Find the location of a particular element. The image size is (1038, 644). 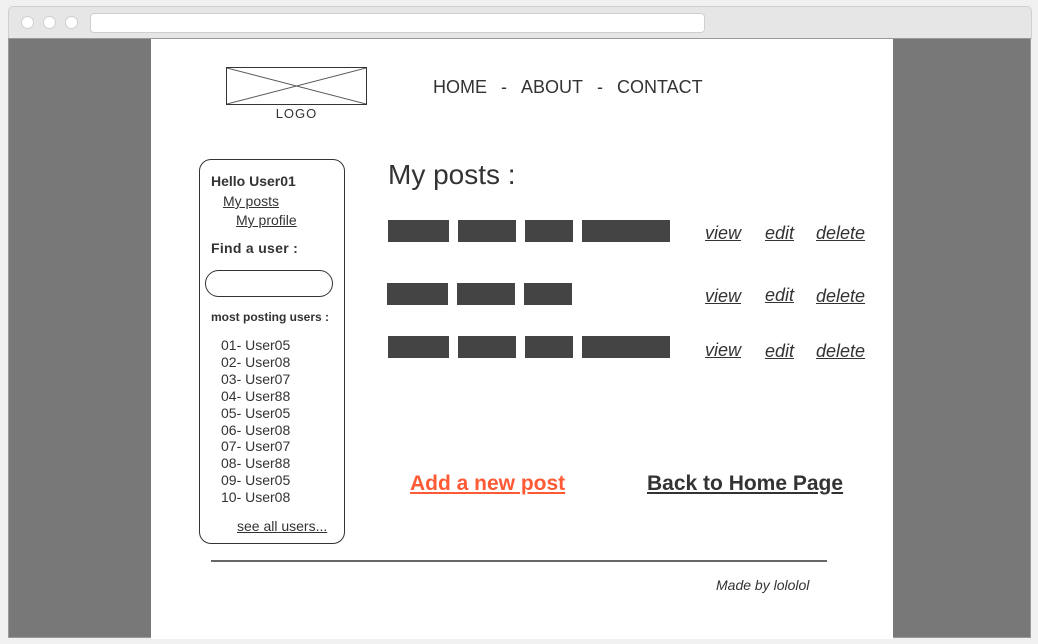

window-maximize-dot is located at coordinates (71, 22).